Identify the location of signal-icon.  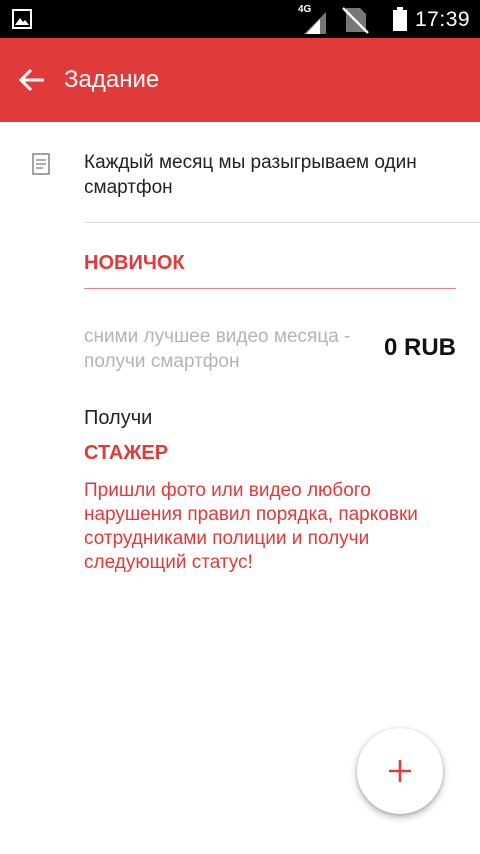
(314, 24).